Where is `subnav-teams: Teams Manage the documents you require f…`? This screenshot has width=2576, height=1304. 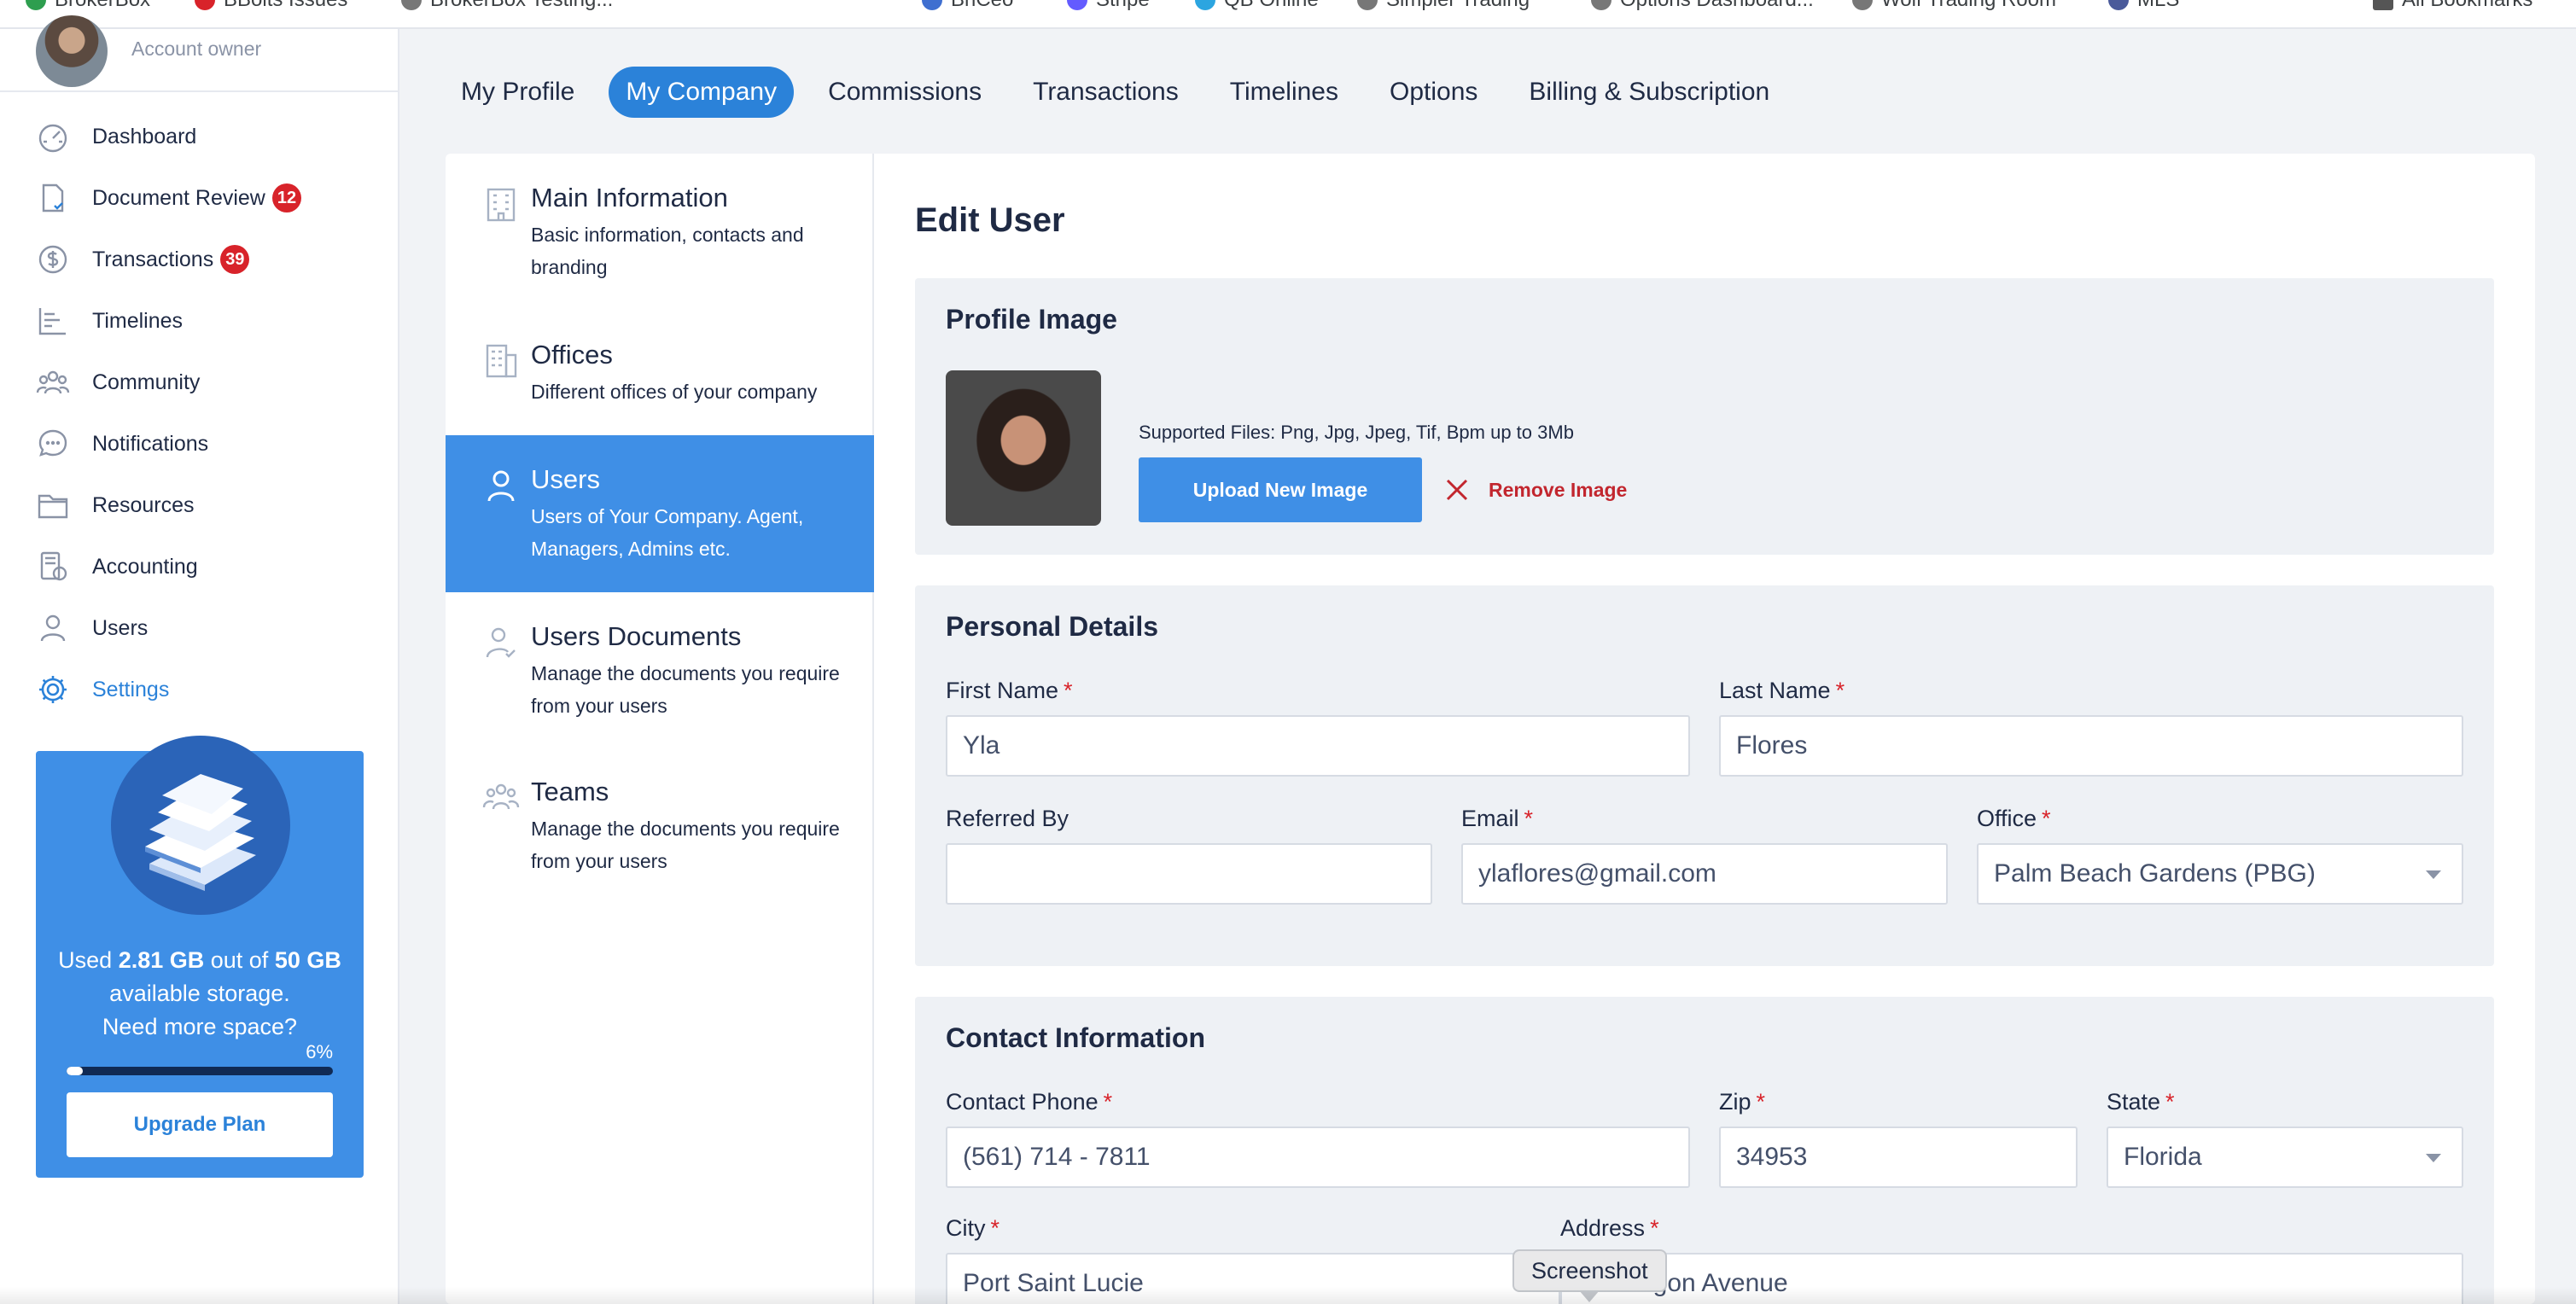 subnav-teams: Teams Manage the documents you require f… is located at coordinates (660, 826).